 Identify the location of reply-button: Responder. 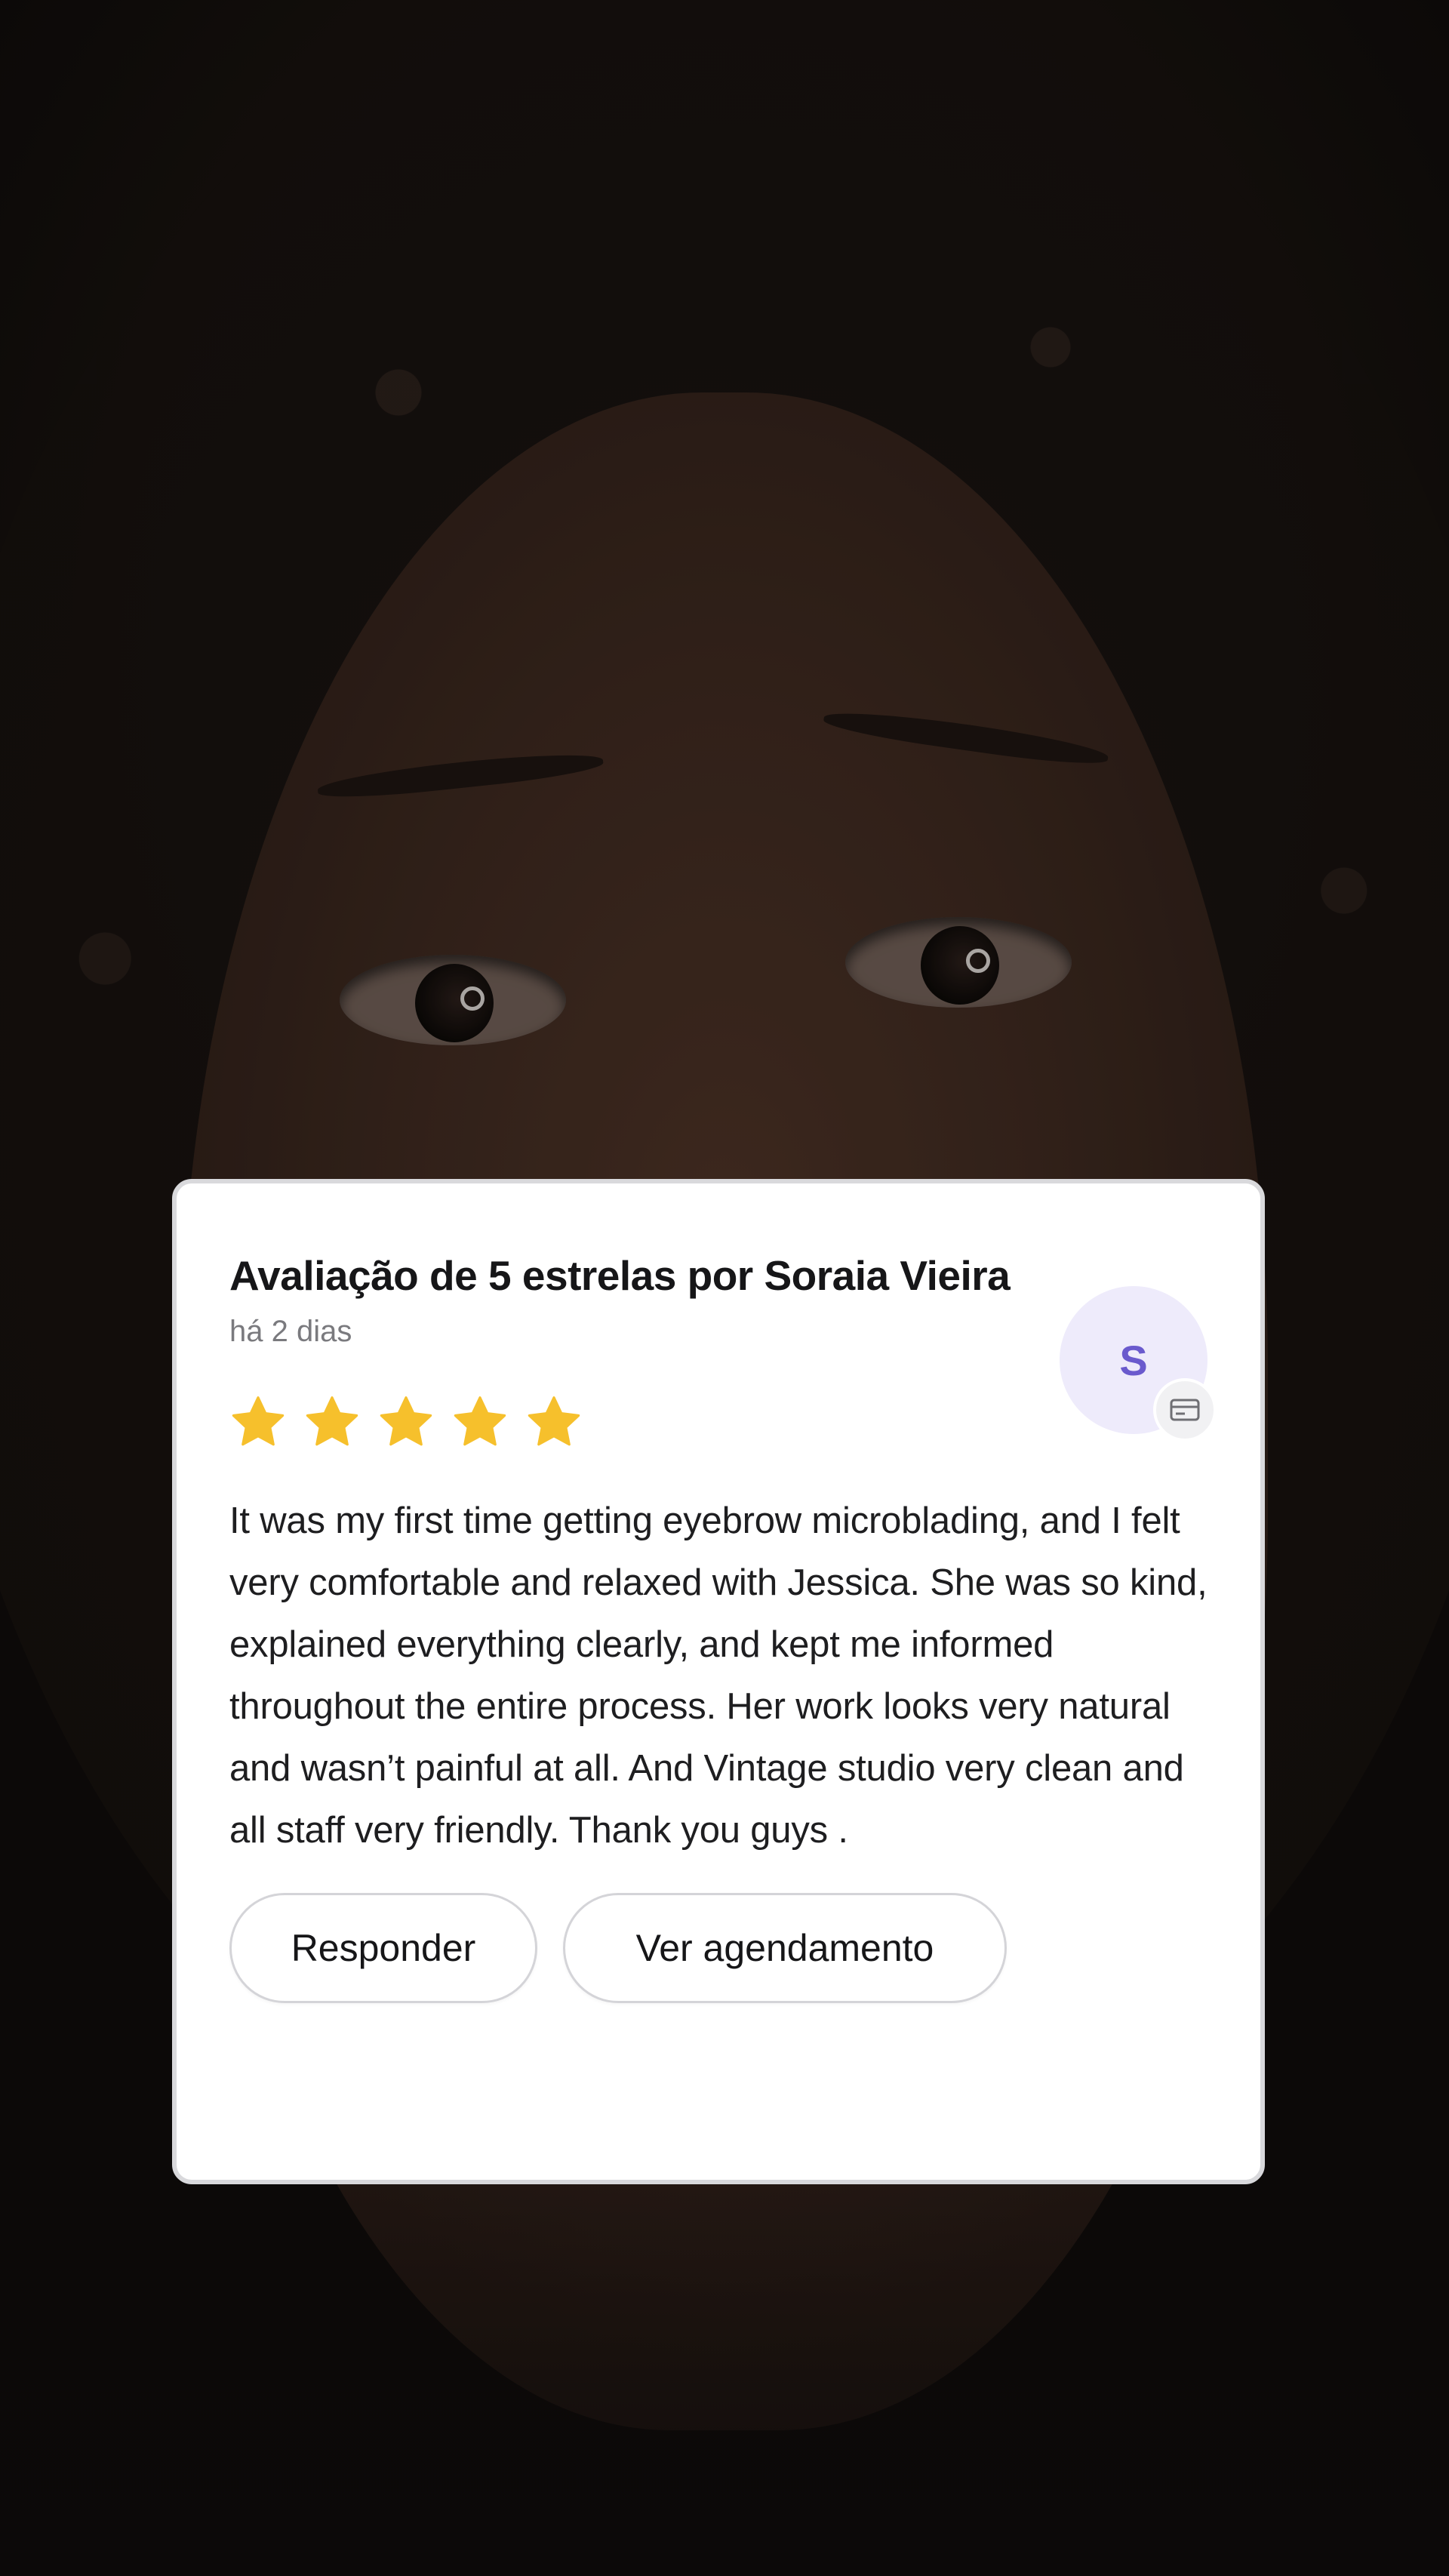
(383, 1948).